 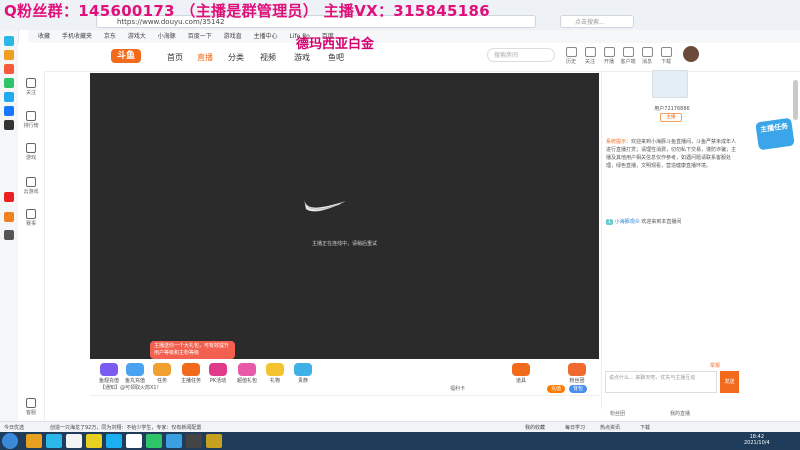 I want to click on bookmark-item: 手机收藏夹, so click(x=77, y=36).